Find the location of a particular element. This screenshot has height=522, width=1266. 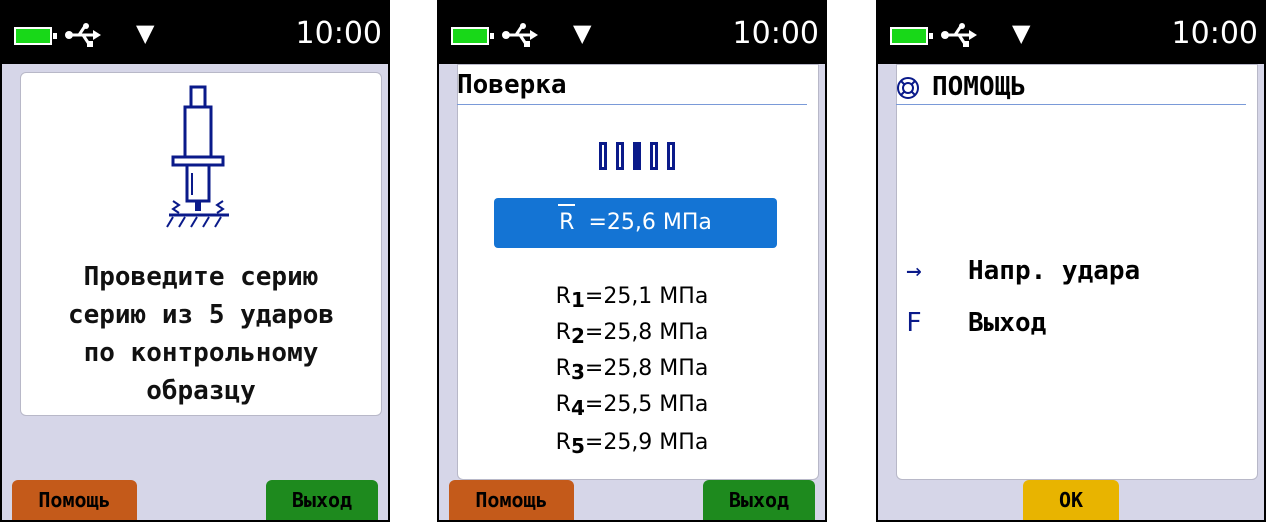

reading-index: 3 is located at coordinates (577, 372).